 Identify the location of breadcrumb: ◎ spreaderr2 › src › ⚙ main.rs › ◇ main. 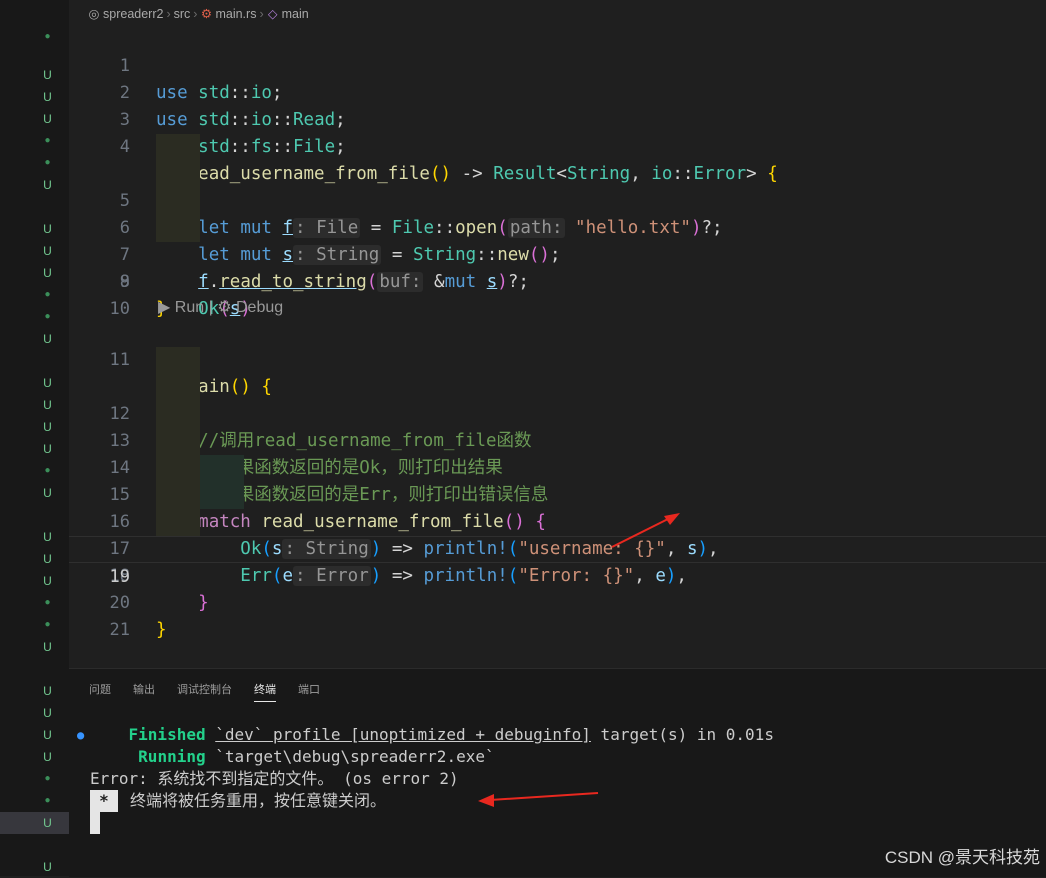
(198, 13).